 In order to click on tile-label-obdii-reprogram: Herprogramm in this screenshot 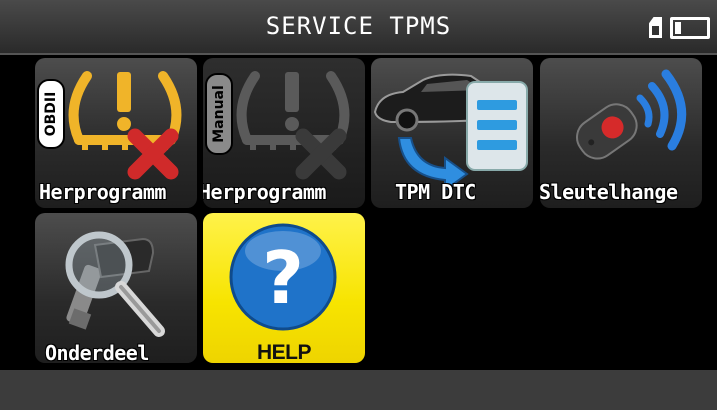, I will do `click(102, 192)`.